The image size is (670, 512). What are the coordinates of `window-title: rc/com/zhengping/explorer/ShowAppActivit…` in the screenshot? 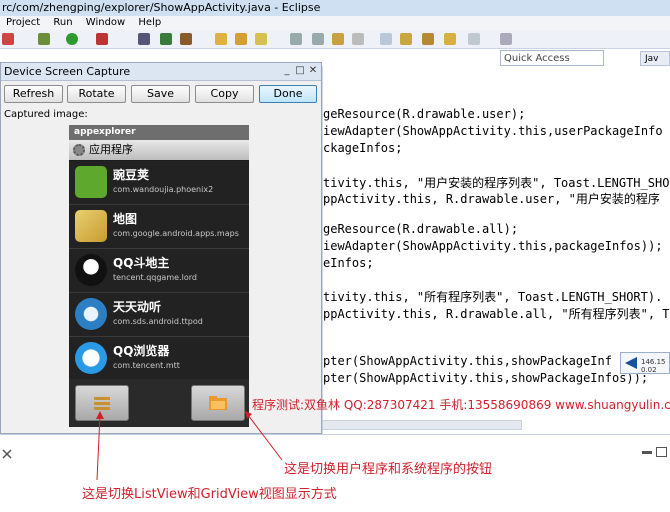 It's located at (335, 8).